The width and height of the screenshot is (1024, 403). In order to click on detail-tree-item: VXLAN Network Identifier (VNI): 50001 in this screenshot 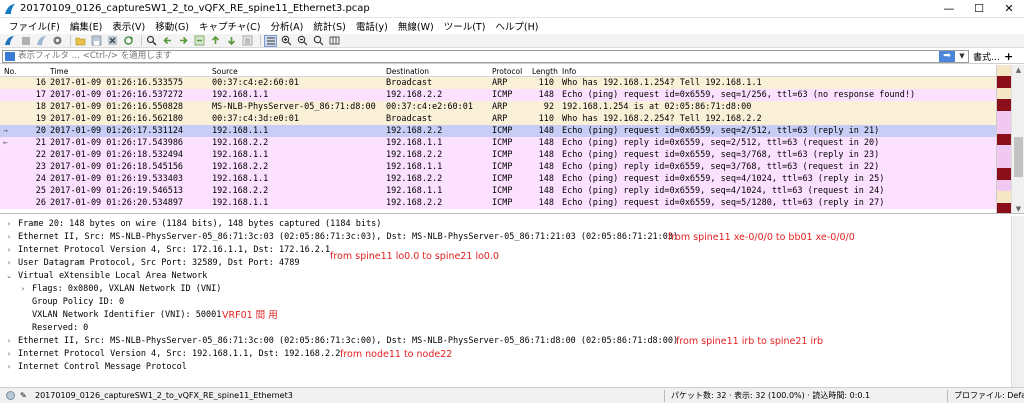, I will do `click(505, 315)`.